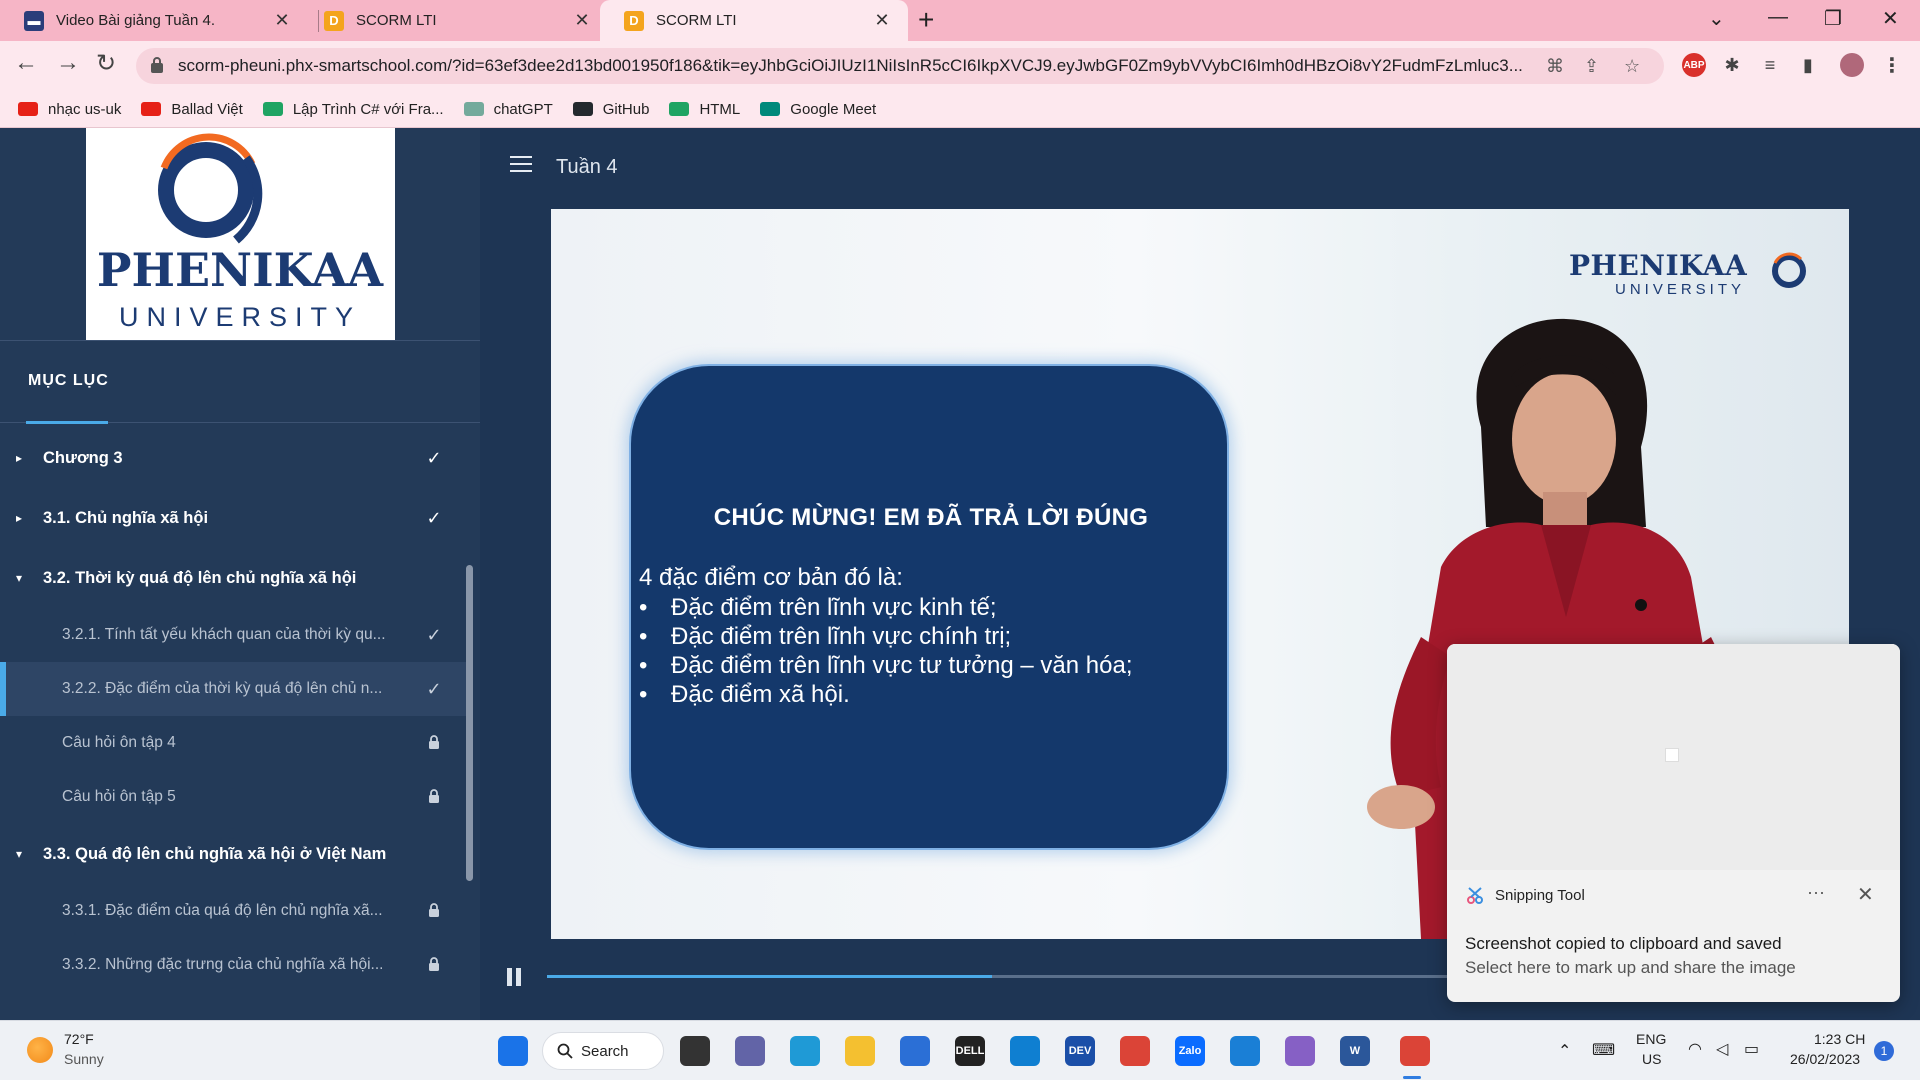 The height and width of the screenshot is (1080, 1920). Describe the element at coordinates (521, 164) in the screenshot. I see `hamburger-menu-icon` at that location.